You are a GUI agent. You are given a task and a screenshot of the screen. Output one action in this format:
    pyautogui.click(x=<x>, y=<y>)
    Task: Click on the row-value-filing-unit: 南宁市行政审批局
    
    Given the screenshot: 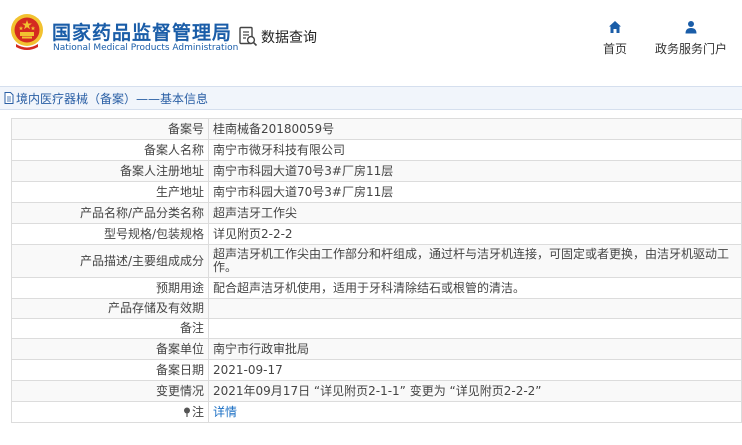 What is the action you would take?
    pyautogui.click(x=475, y=349)
    